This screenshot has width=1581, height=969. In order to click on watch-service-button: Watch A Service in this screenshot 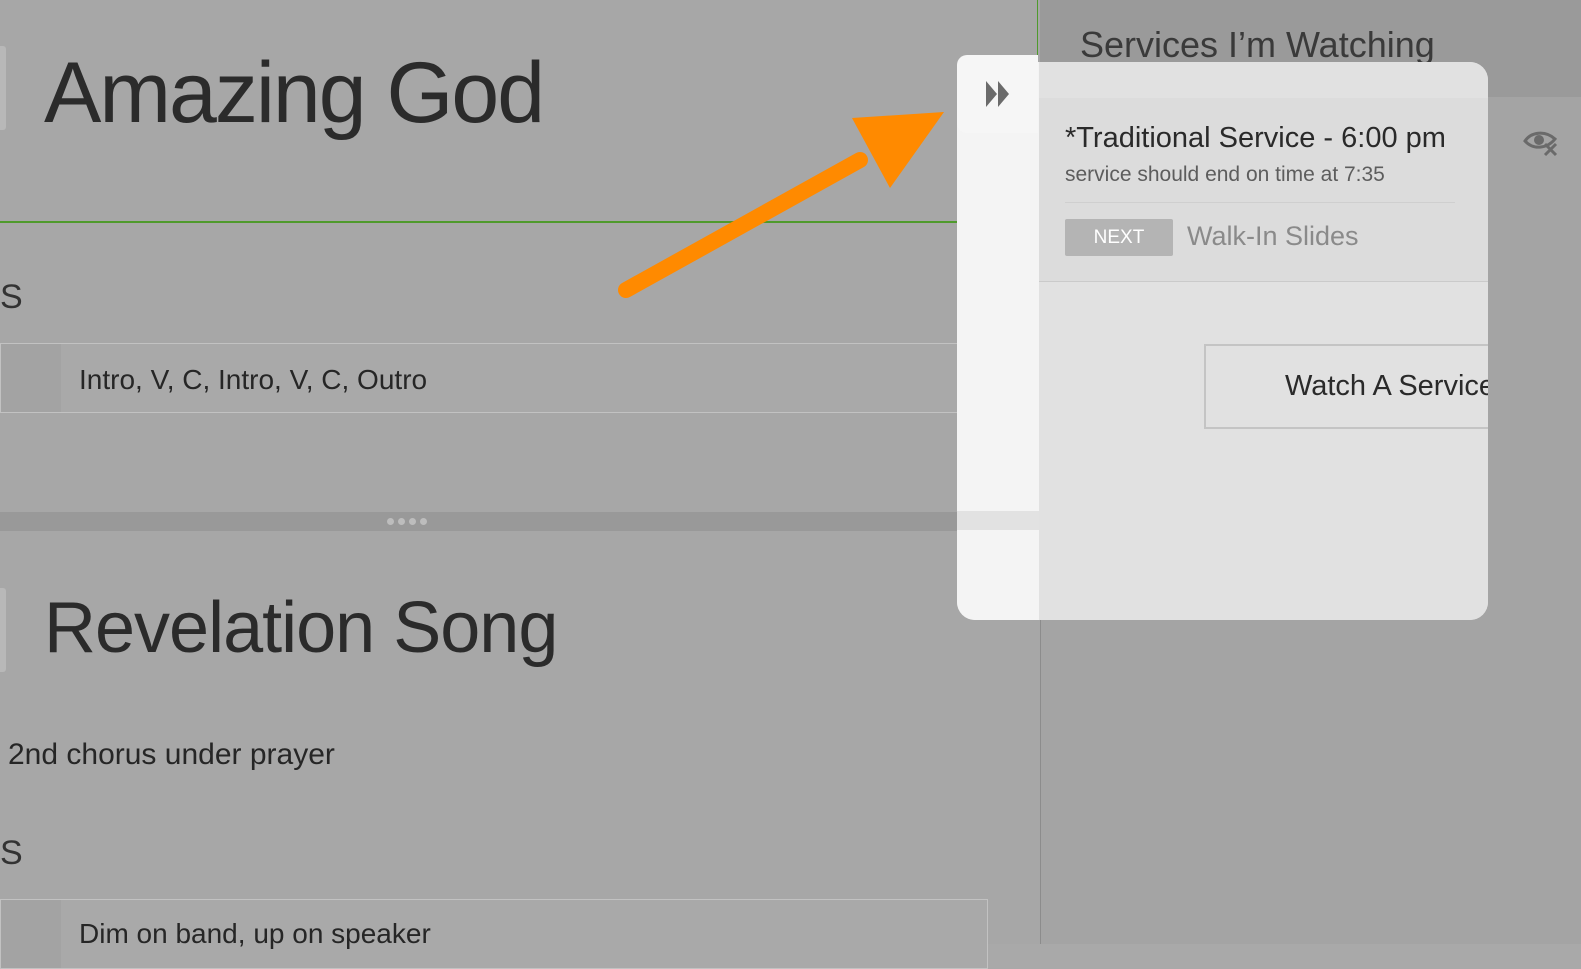, I will do `click(1346, 386)`.